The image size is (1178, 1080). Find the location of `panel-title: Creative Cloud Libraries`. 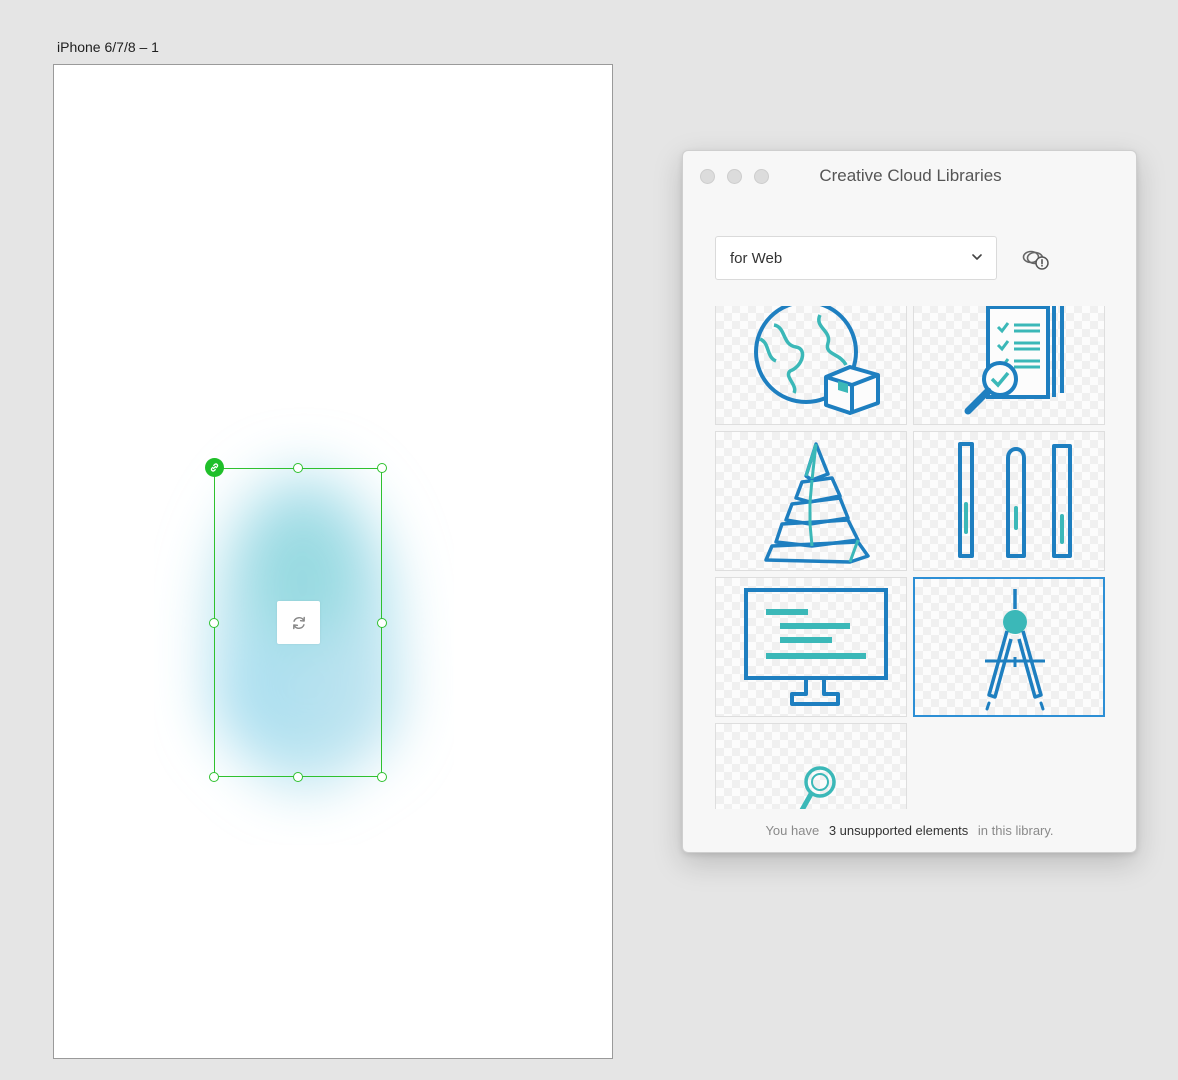

panel-title: Creative Cloud Libraries is located at coordinates (910, 175).